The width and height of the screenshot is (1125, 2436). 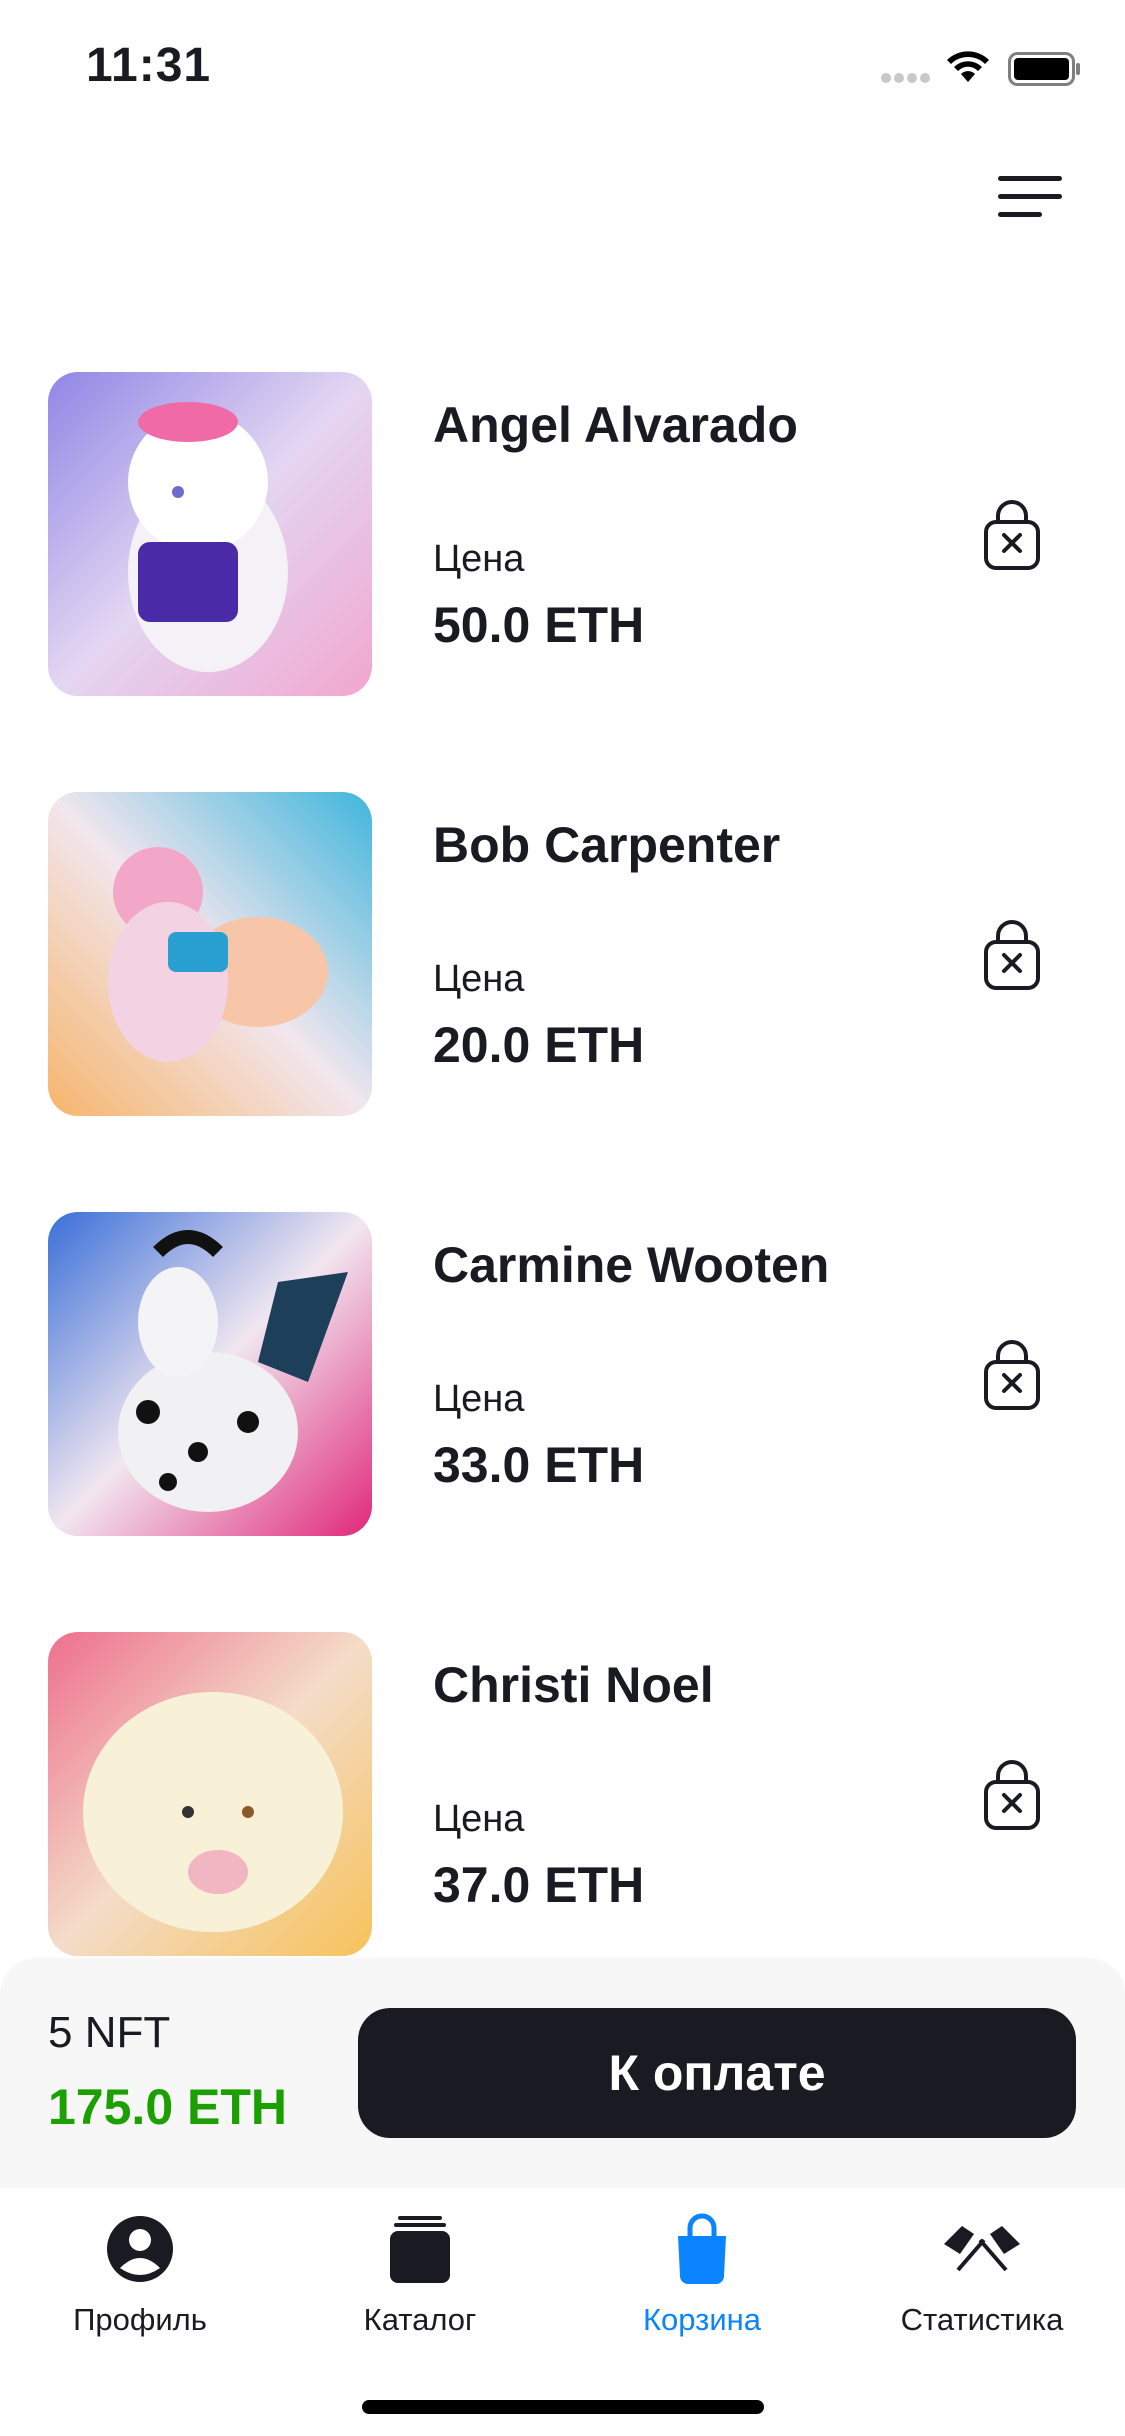 I want to click on cart-item: Christi Noel Цена 37.0 ETH, so click(x=562, y=1788).